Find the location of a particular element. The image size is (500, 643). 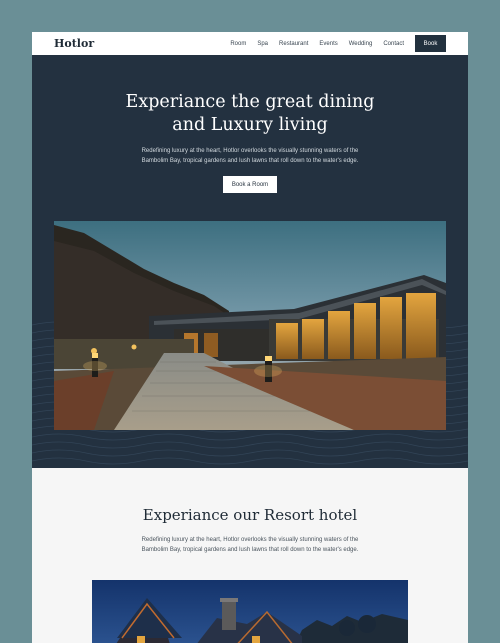

resort-hotel-photo is located at coordinates (250, 611).